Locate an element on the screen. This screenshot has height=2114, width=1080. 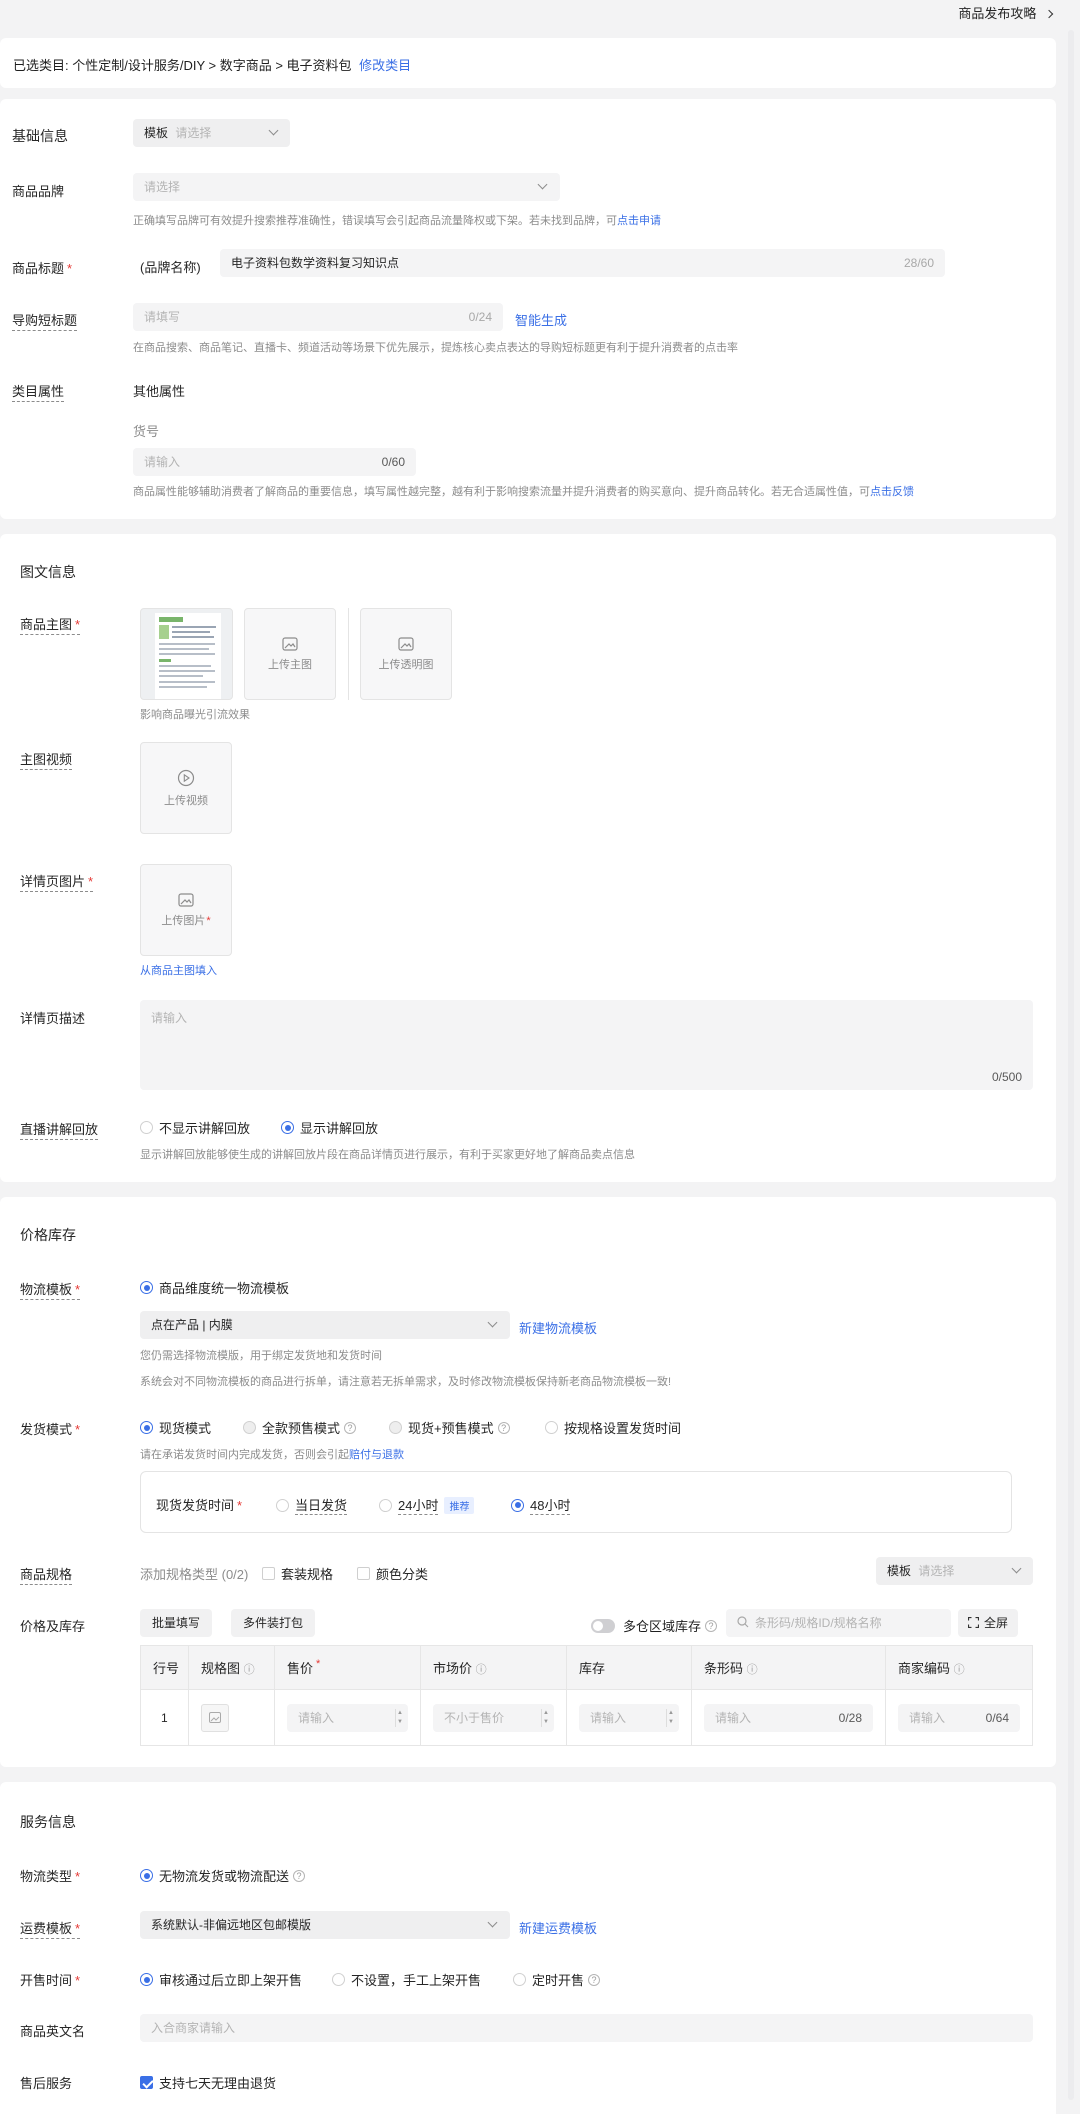
upload-video-button: 上传视频 is located at coordinates (186, 788).